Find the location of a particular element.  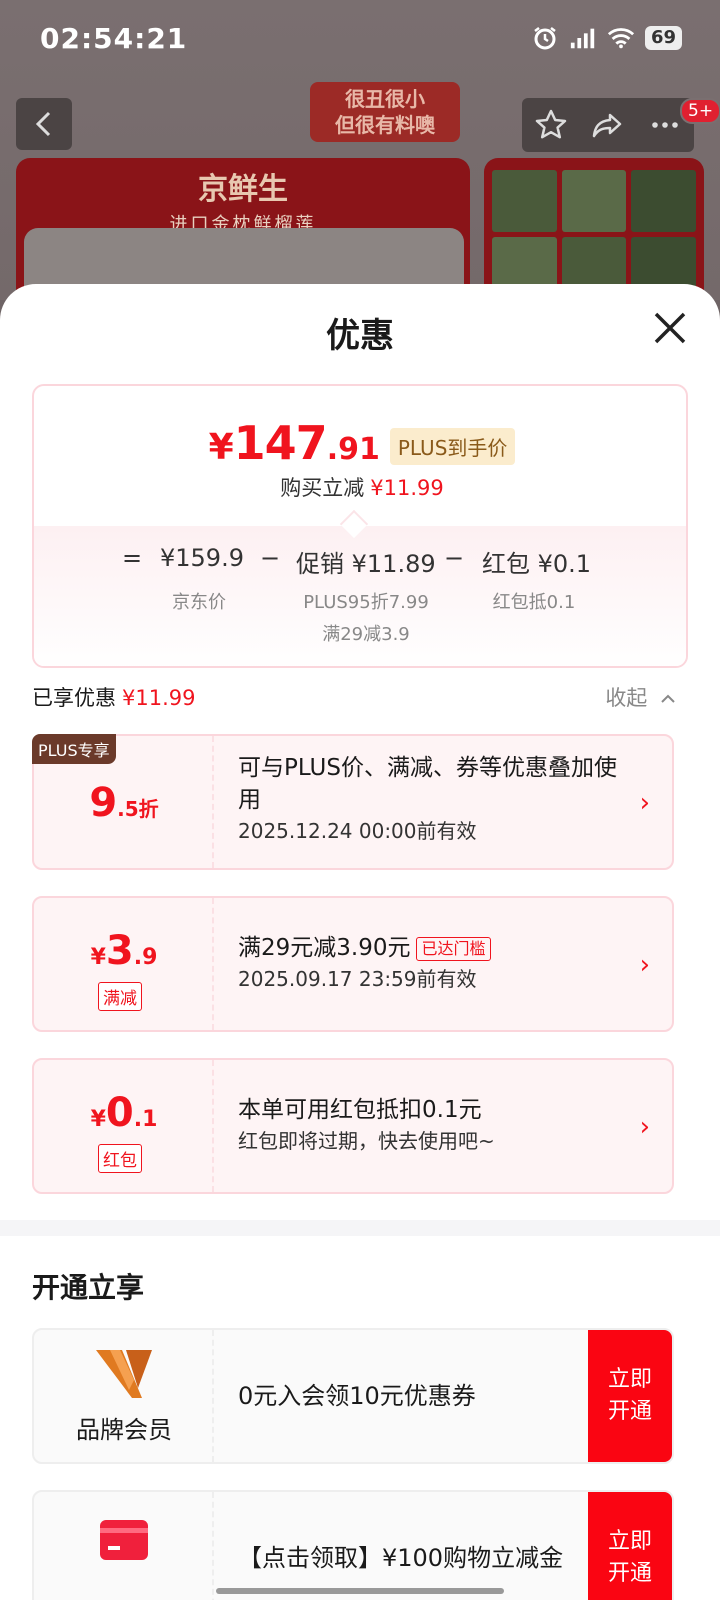

close-button is located at coordinates (670, 328).